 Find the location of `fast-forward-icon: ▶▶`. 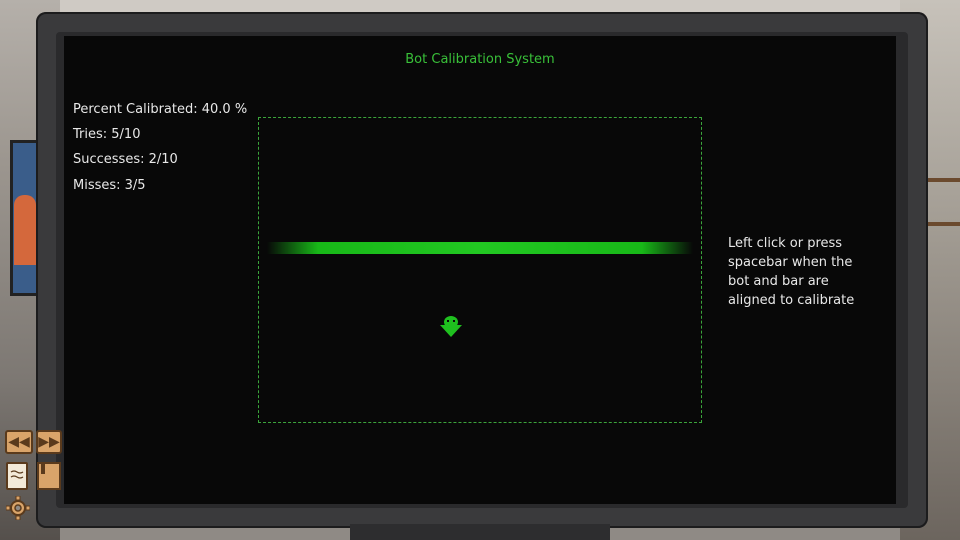

fast-forward-icon: ▶▶ is located at coordinates (49, 442).